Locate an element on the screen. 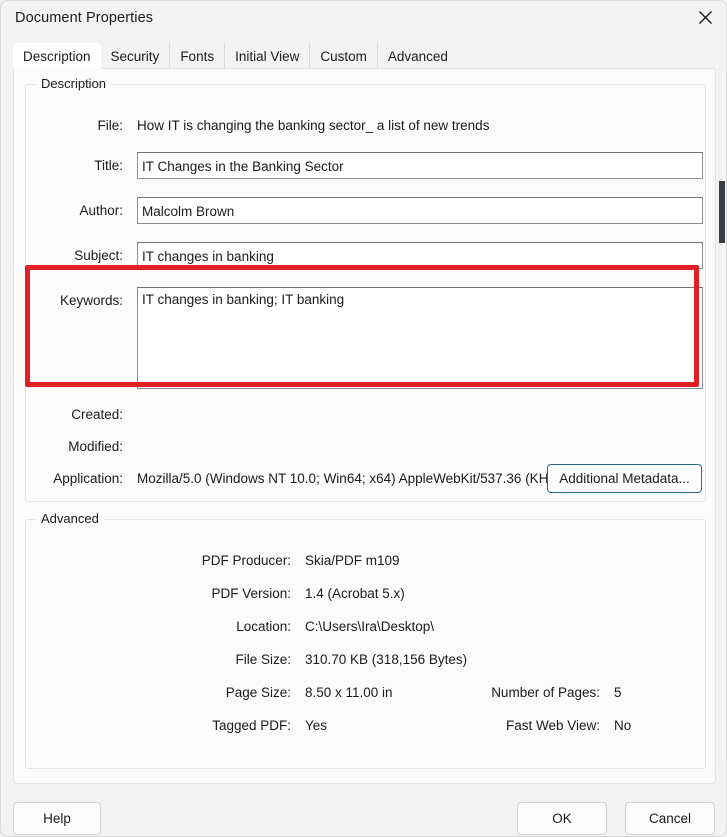 Image resolution: width=727 pixels, height=837 pixels. title-bar: Document Properties is located at coordinates (363, 19).